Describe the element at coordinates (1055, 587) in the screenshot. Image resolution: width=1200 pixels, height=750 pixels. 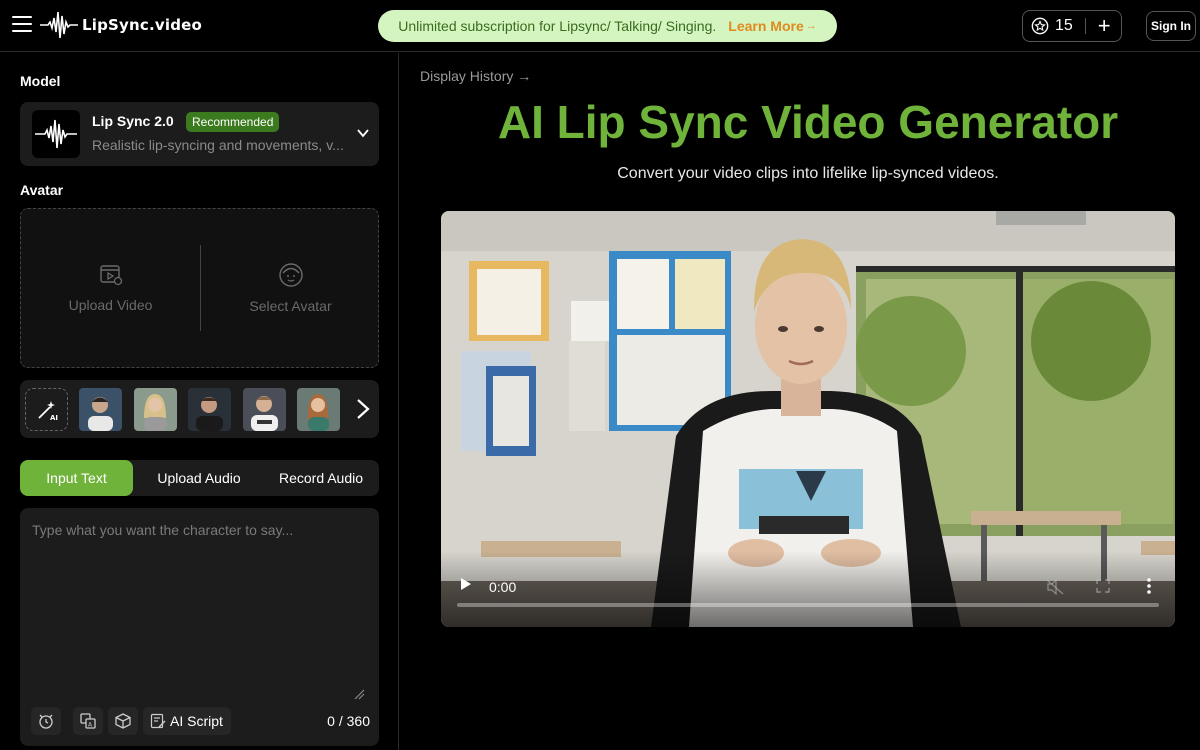
I see `mute-icon` at that location.